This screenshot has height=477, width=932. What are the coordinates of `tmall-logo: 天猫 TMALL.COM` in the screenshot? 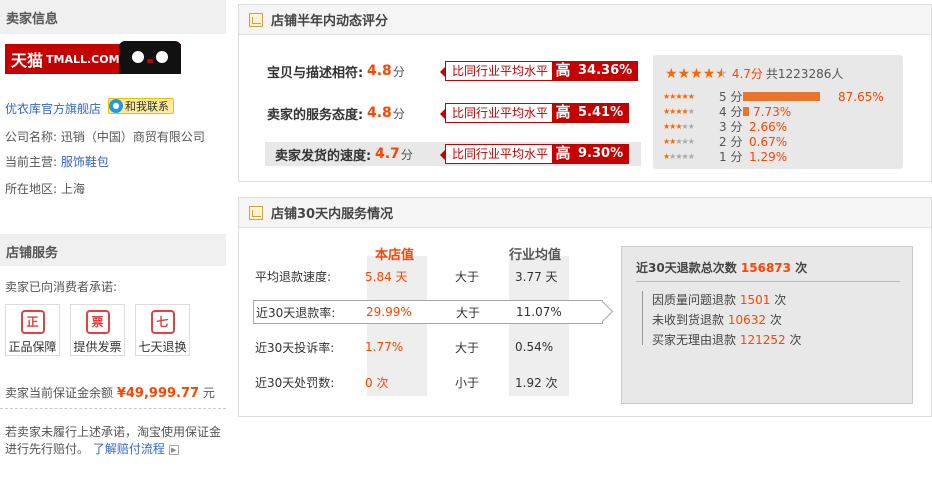 It's located at (93, 57).